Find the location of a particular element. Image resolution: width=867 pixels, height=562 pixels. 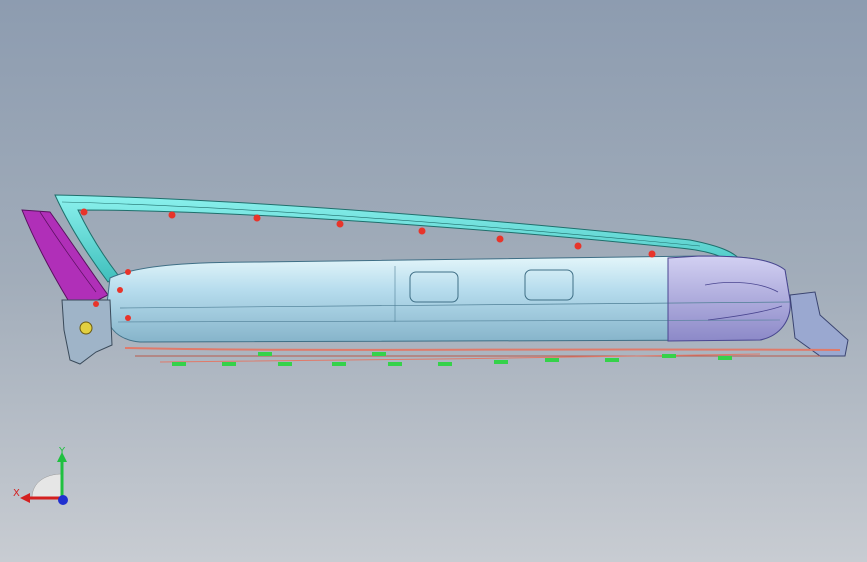

wire-harness is located at coordinates (482, 355).